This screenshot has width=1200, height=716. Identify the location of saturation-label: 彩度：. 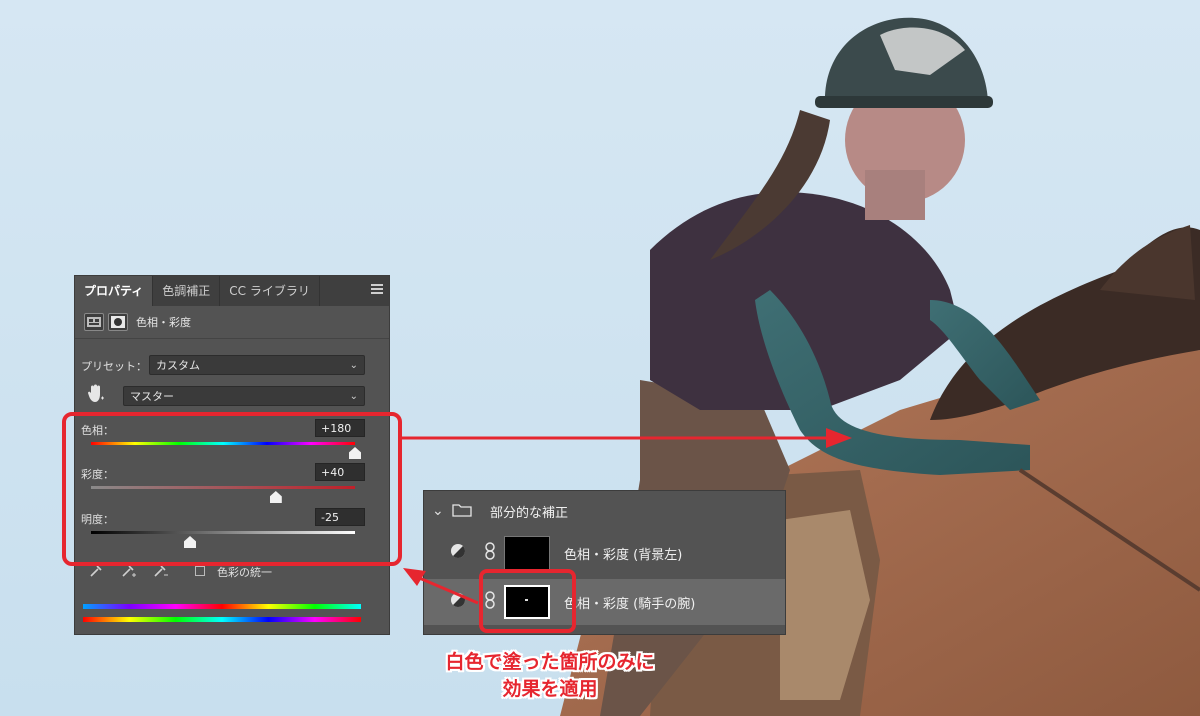
(97, 474).